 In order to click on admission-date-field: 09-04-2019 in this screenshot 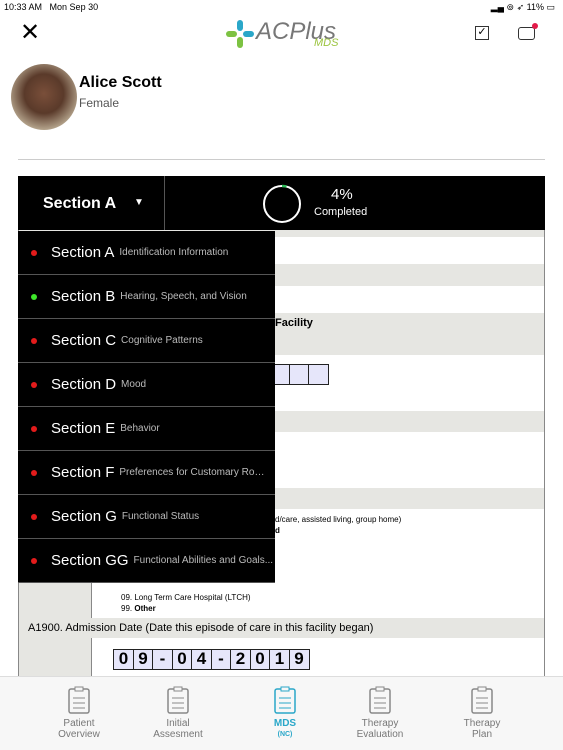, I will do `click(211, 659)`.